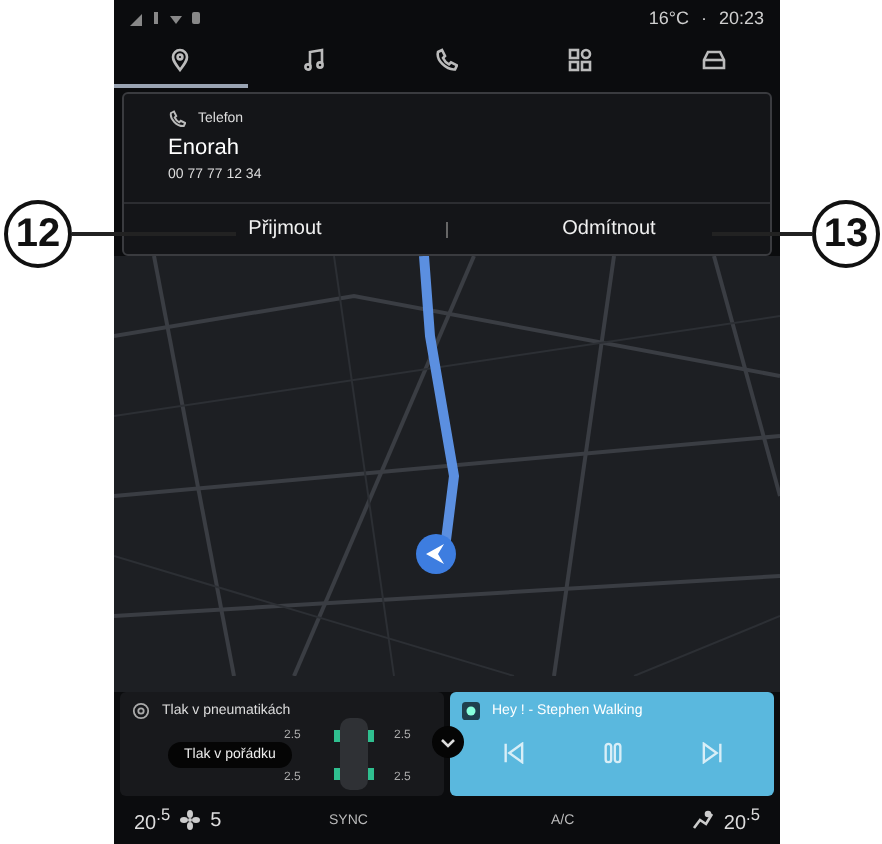 This screenshot has width=882, height=844. Describe the element at coordinates (580, 60) in the screenshot. I see `apps-grid-icon` at that location.